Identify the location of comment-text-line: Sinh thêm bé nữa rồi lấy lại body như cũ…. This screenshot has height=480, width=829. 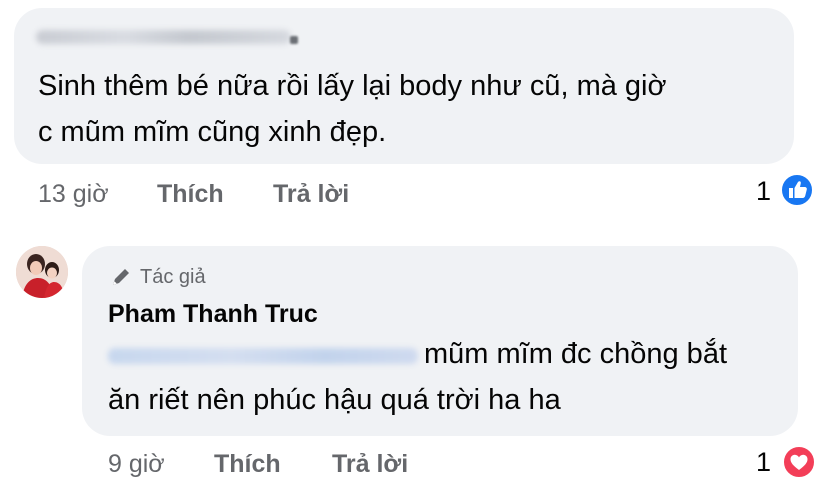
(352, 86).